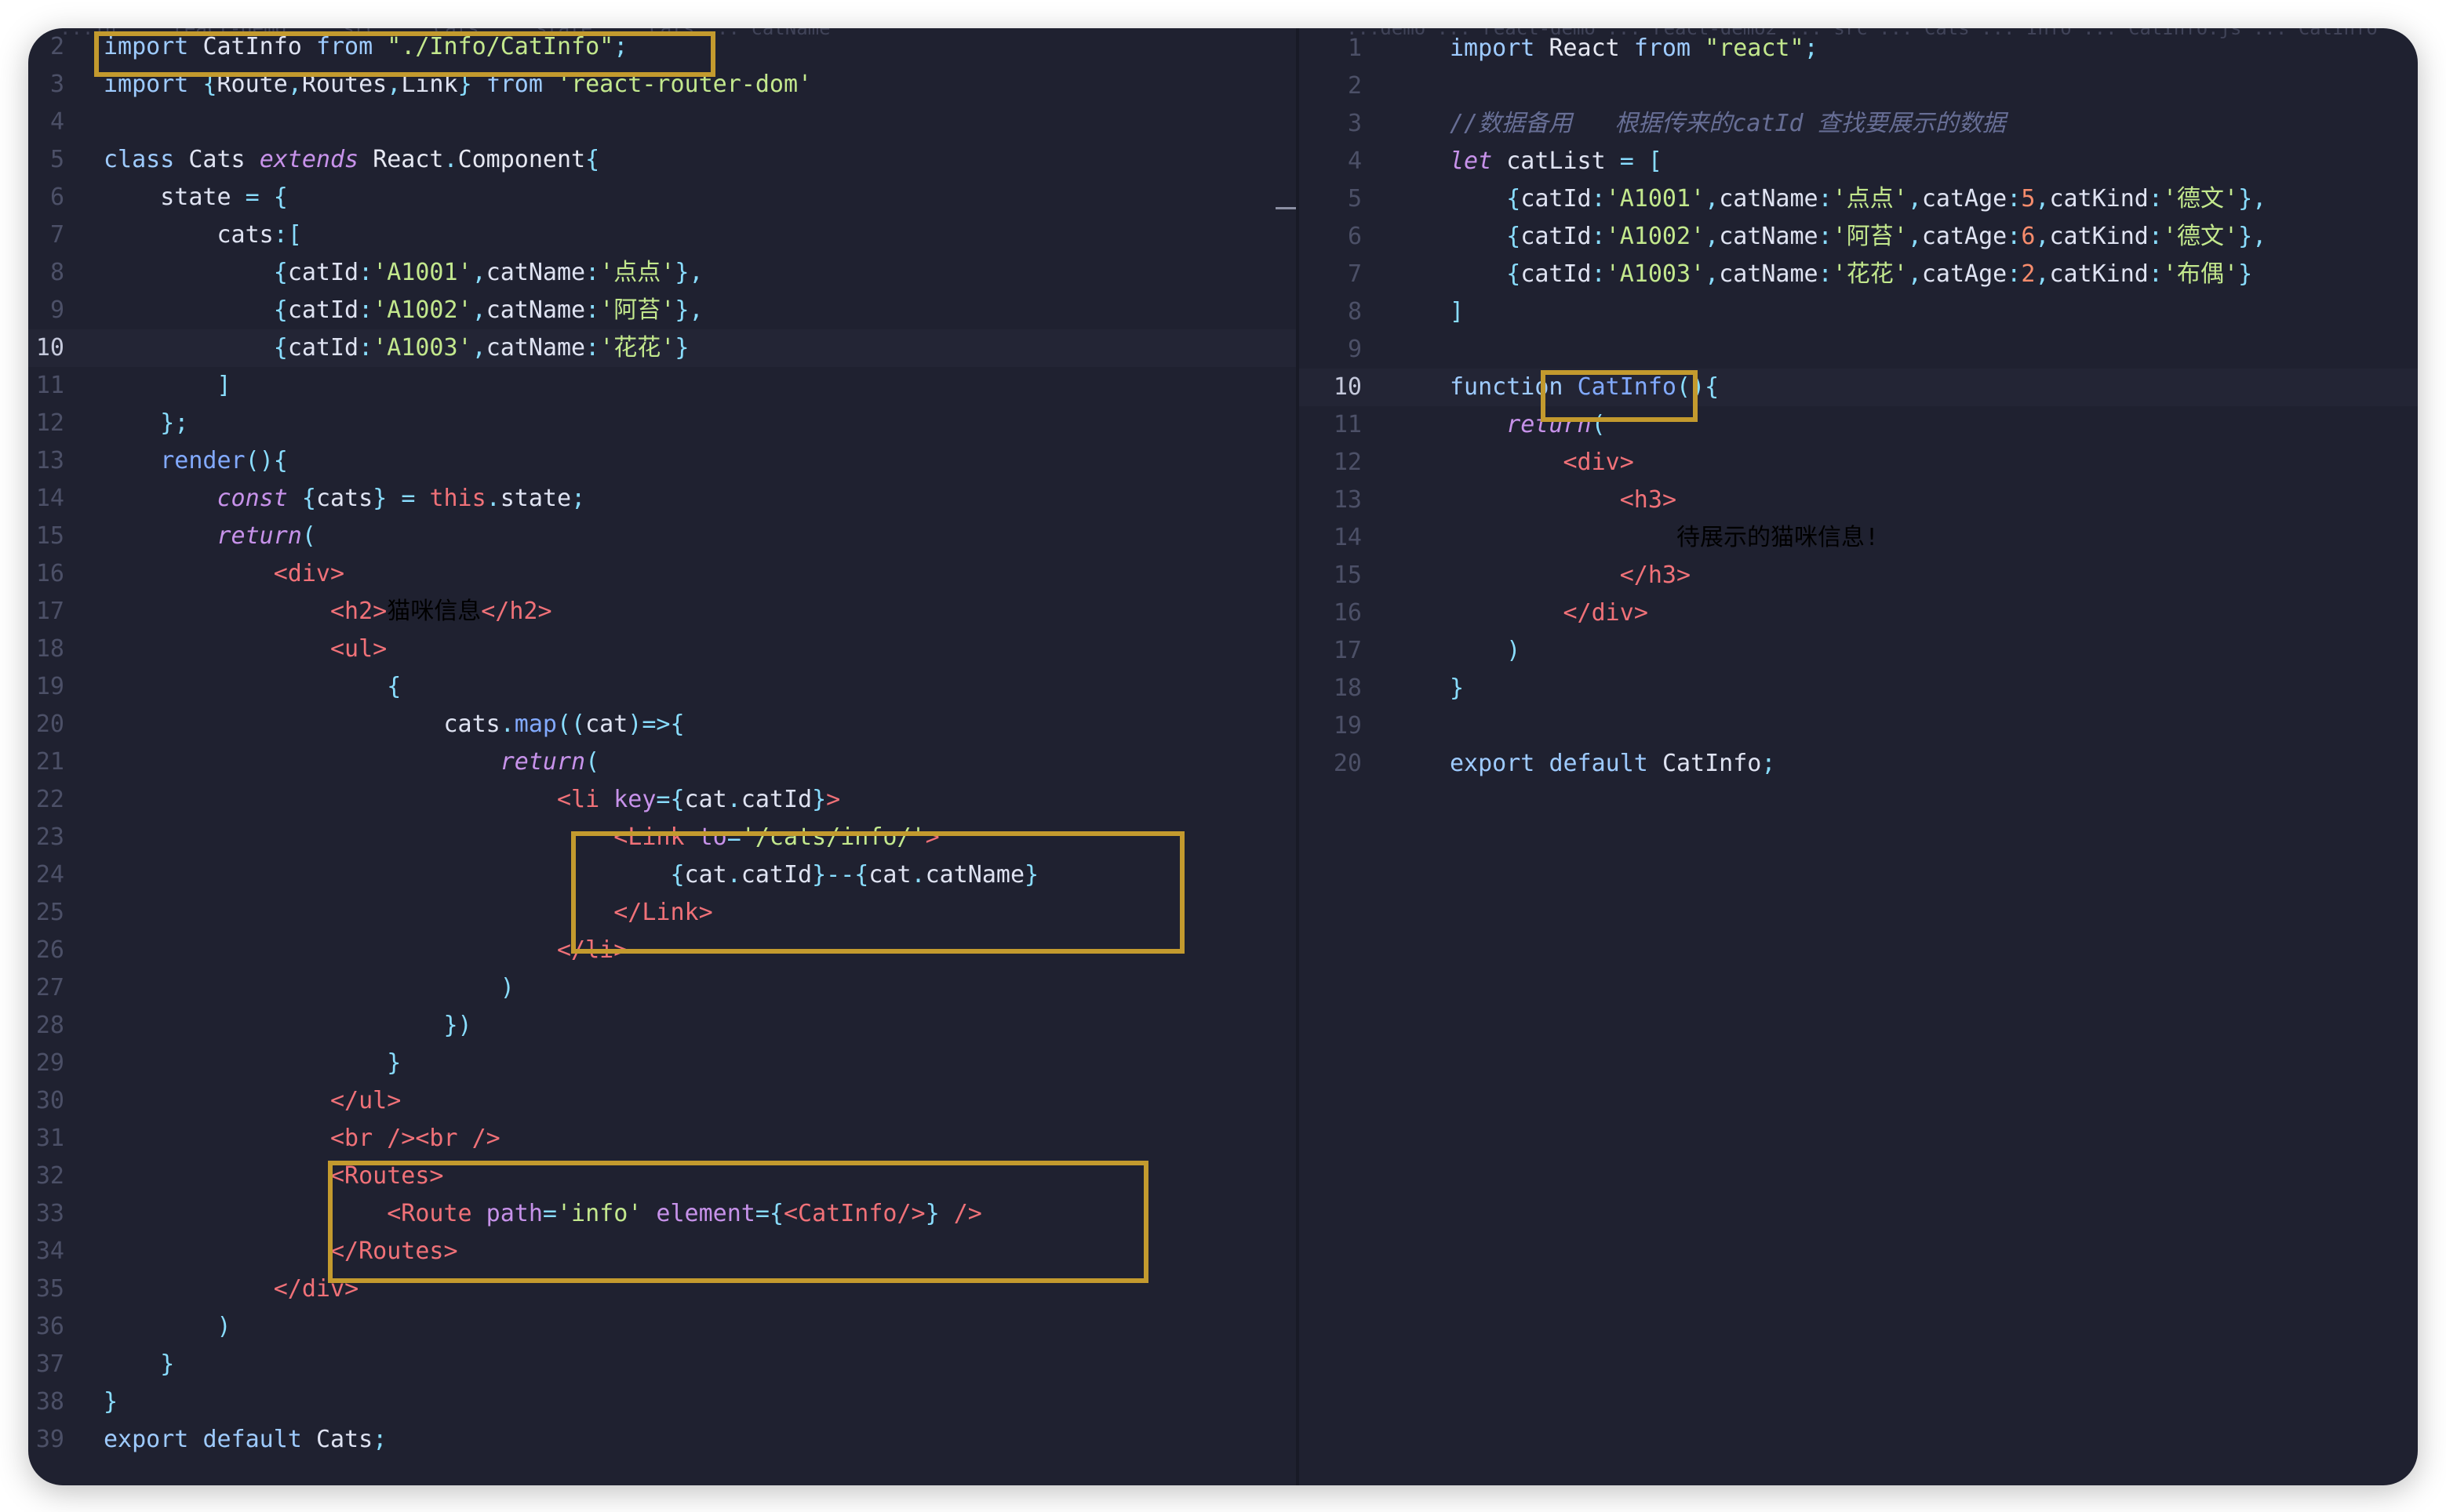 This screenshot has height=1512, width=2446. What do you see at coordinates (345, 499) in the screenshot?
I see `code-text: const {cats} = this.state;` at bounding box center [345, 499].